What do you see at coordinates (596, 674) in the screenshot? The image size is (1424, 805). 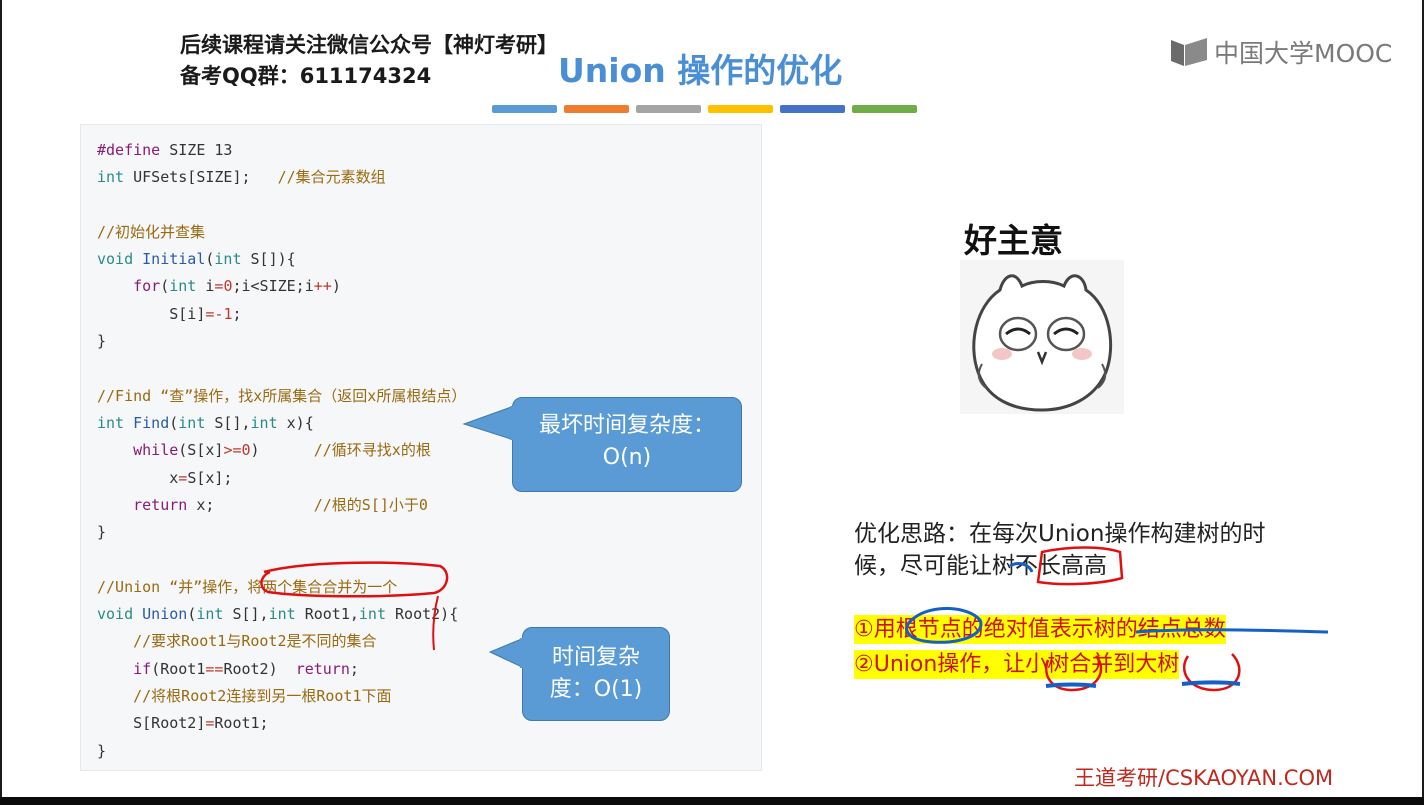 I see `union-complexity-callout: 时间复杂 度：O(1)` at bounding box center [596, 674].